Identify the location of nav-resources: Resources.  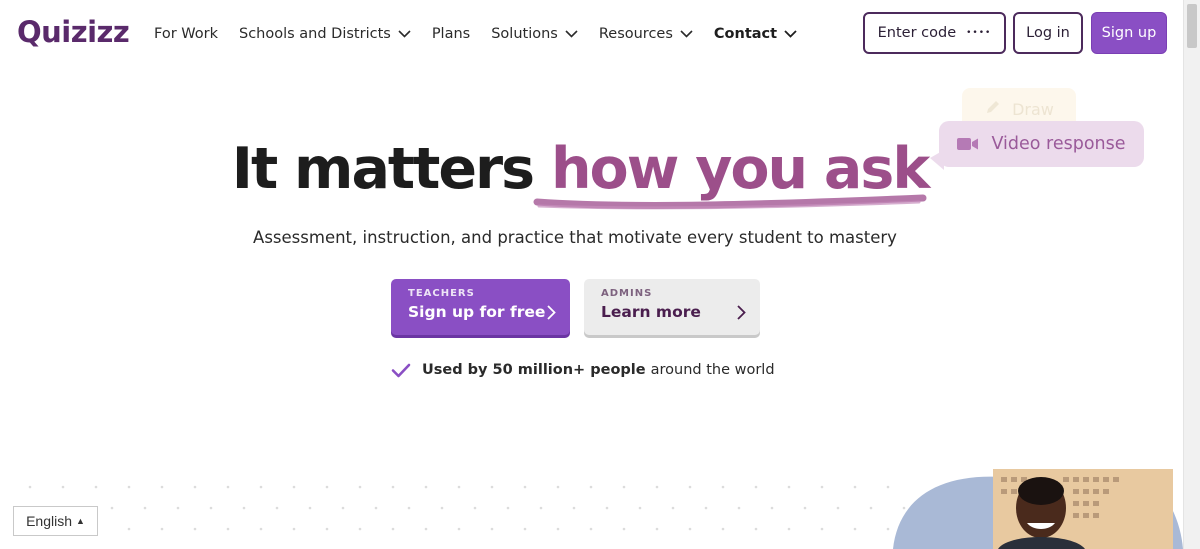
(646, 34).